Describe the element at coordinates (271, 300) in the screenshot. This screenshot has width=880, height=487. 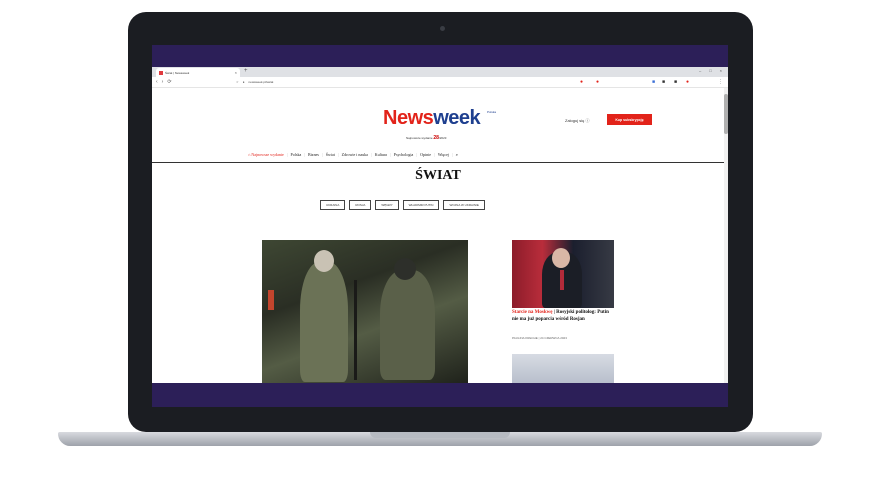
I see `patch` at that location.